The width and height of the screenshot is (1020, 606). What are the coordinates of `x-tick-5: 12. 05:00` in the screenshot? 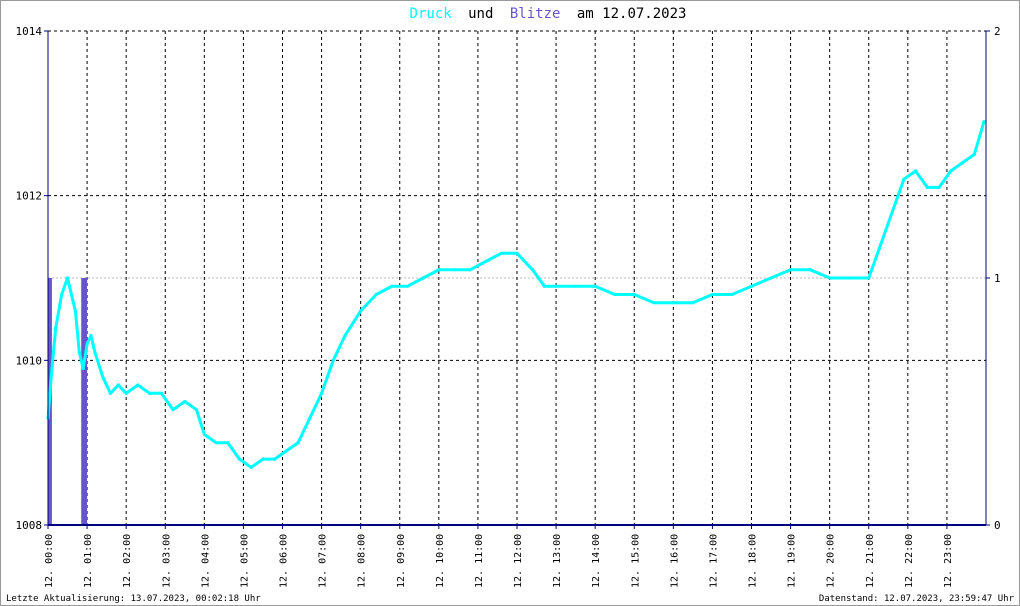 It's located at (244, 561).